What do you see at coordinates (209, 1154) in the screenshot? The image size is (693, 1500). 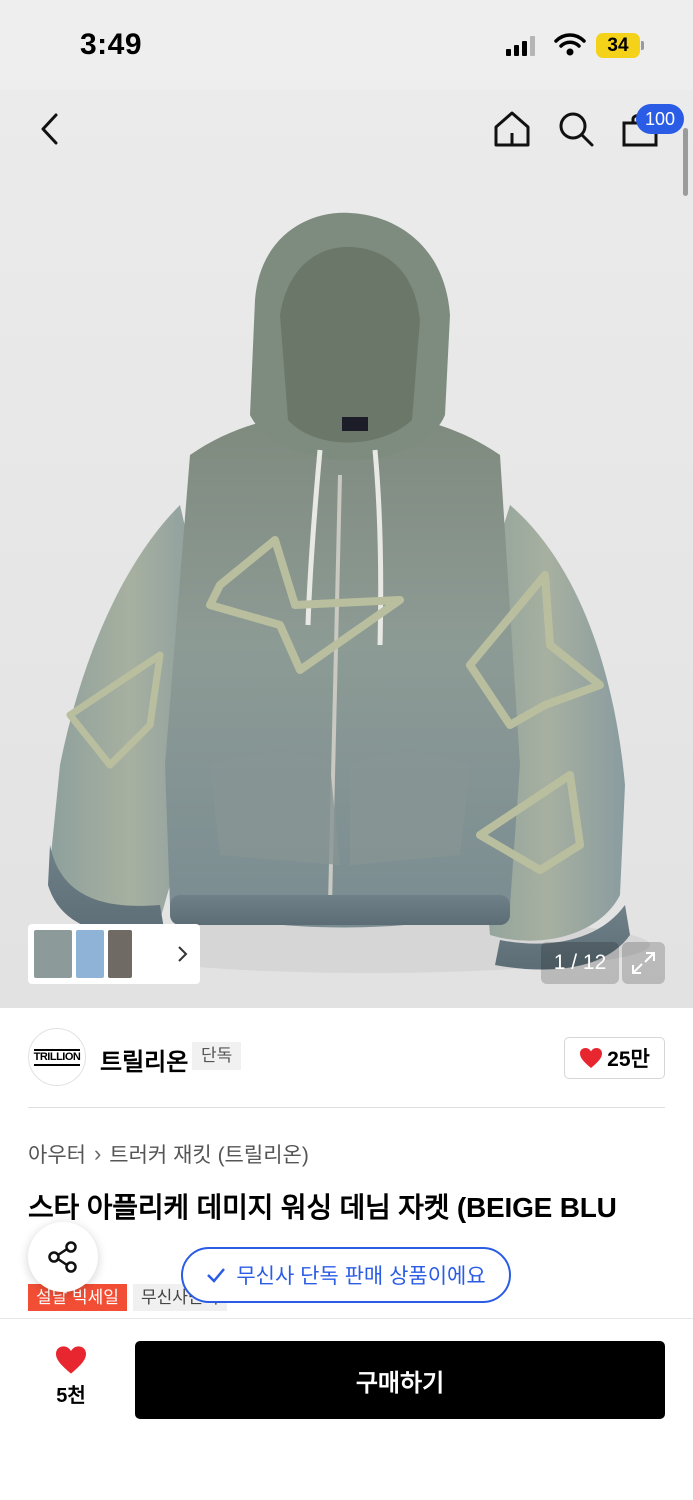 I see `breadcrumb-subcategory: 트러커 재킷 (트릴리온)` at bounding box center [209, 1154].